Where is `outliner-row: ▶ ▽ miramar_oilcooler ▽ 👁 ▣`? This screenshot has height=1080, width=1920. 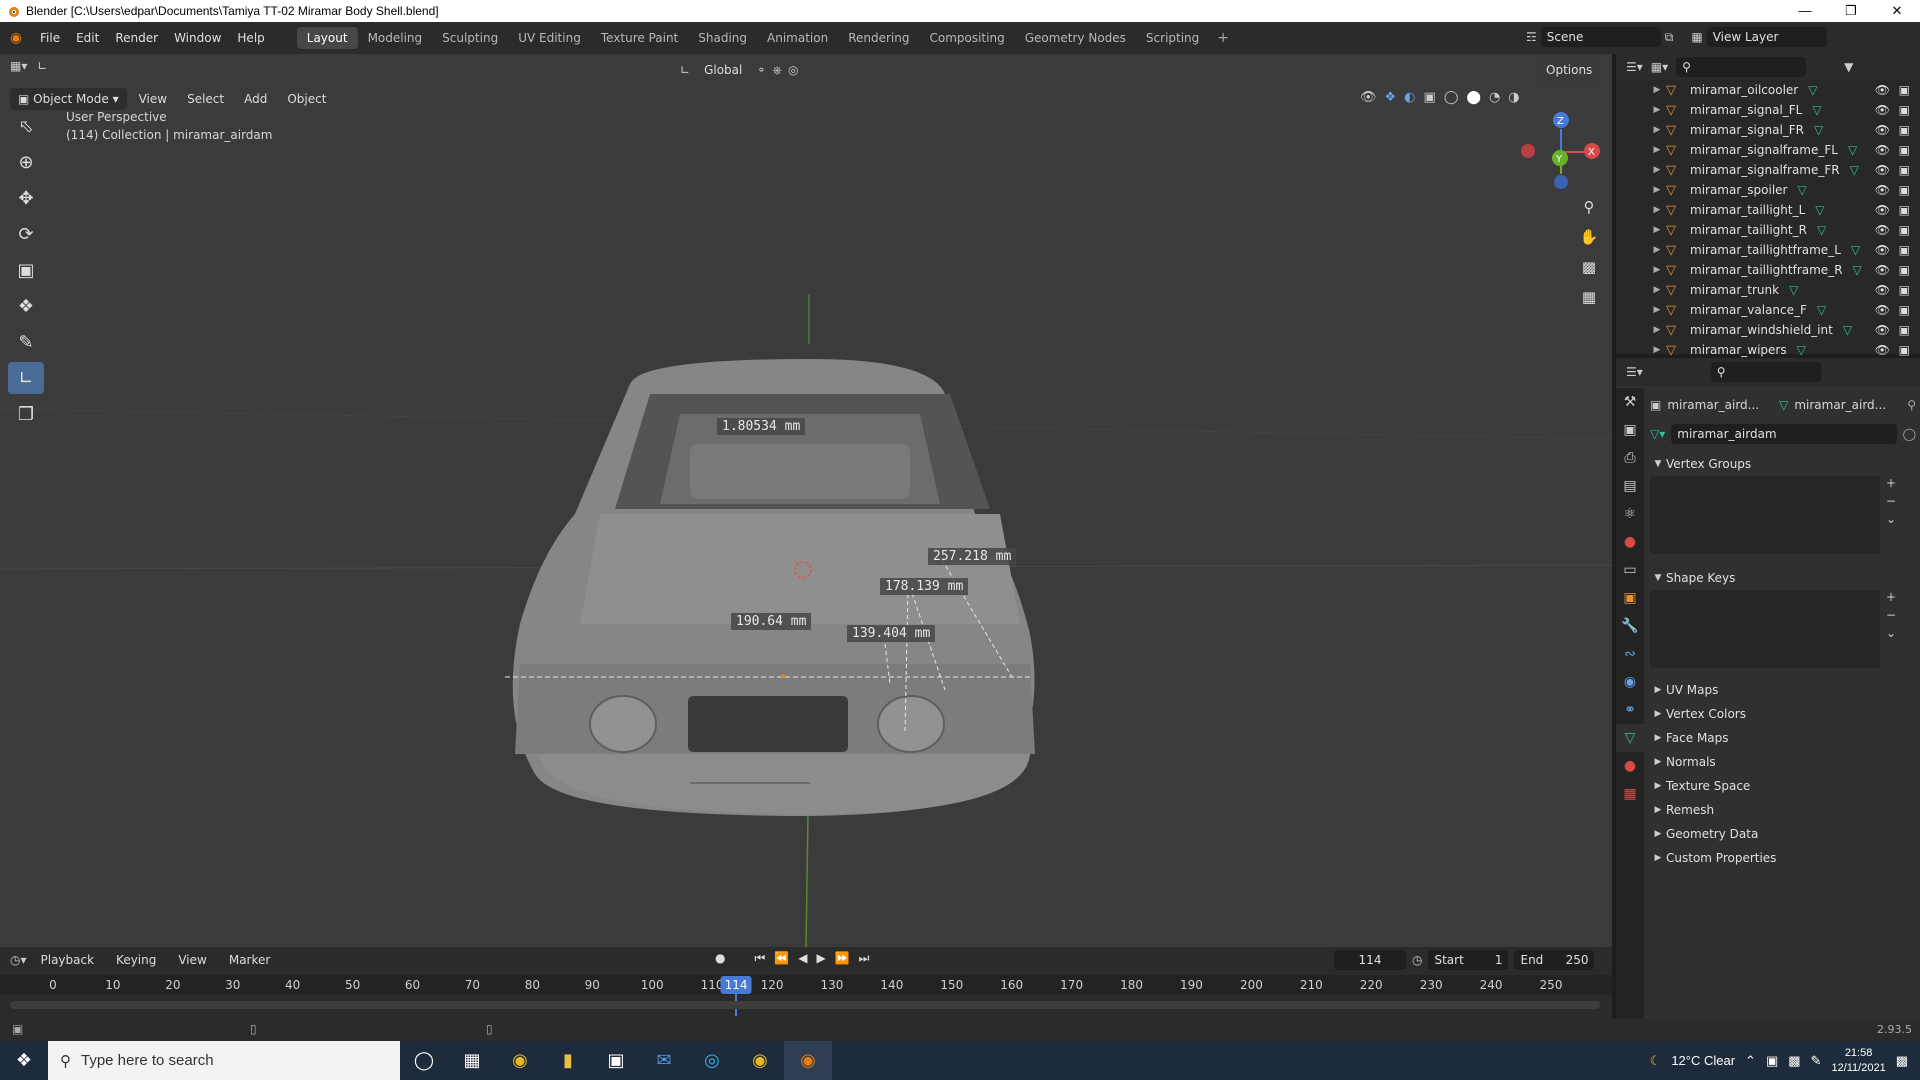 outliner-row: ▶ ▽ miramar_oilcooler ▽ 👁 ▣ is located at coordinates (1768, 90).